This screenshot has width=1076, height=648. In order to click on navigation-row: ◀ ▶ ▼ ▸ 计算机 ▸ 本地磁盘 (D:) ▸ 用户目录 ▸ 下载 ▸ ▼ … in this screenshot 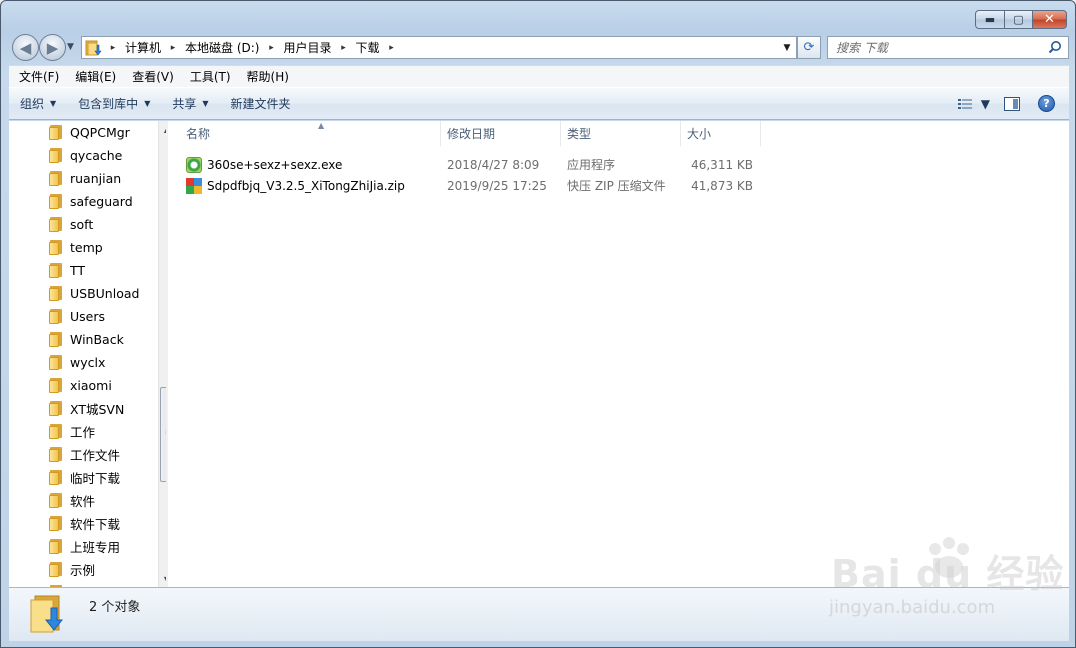, I will do `click(539, 47)`.